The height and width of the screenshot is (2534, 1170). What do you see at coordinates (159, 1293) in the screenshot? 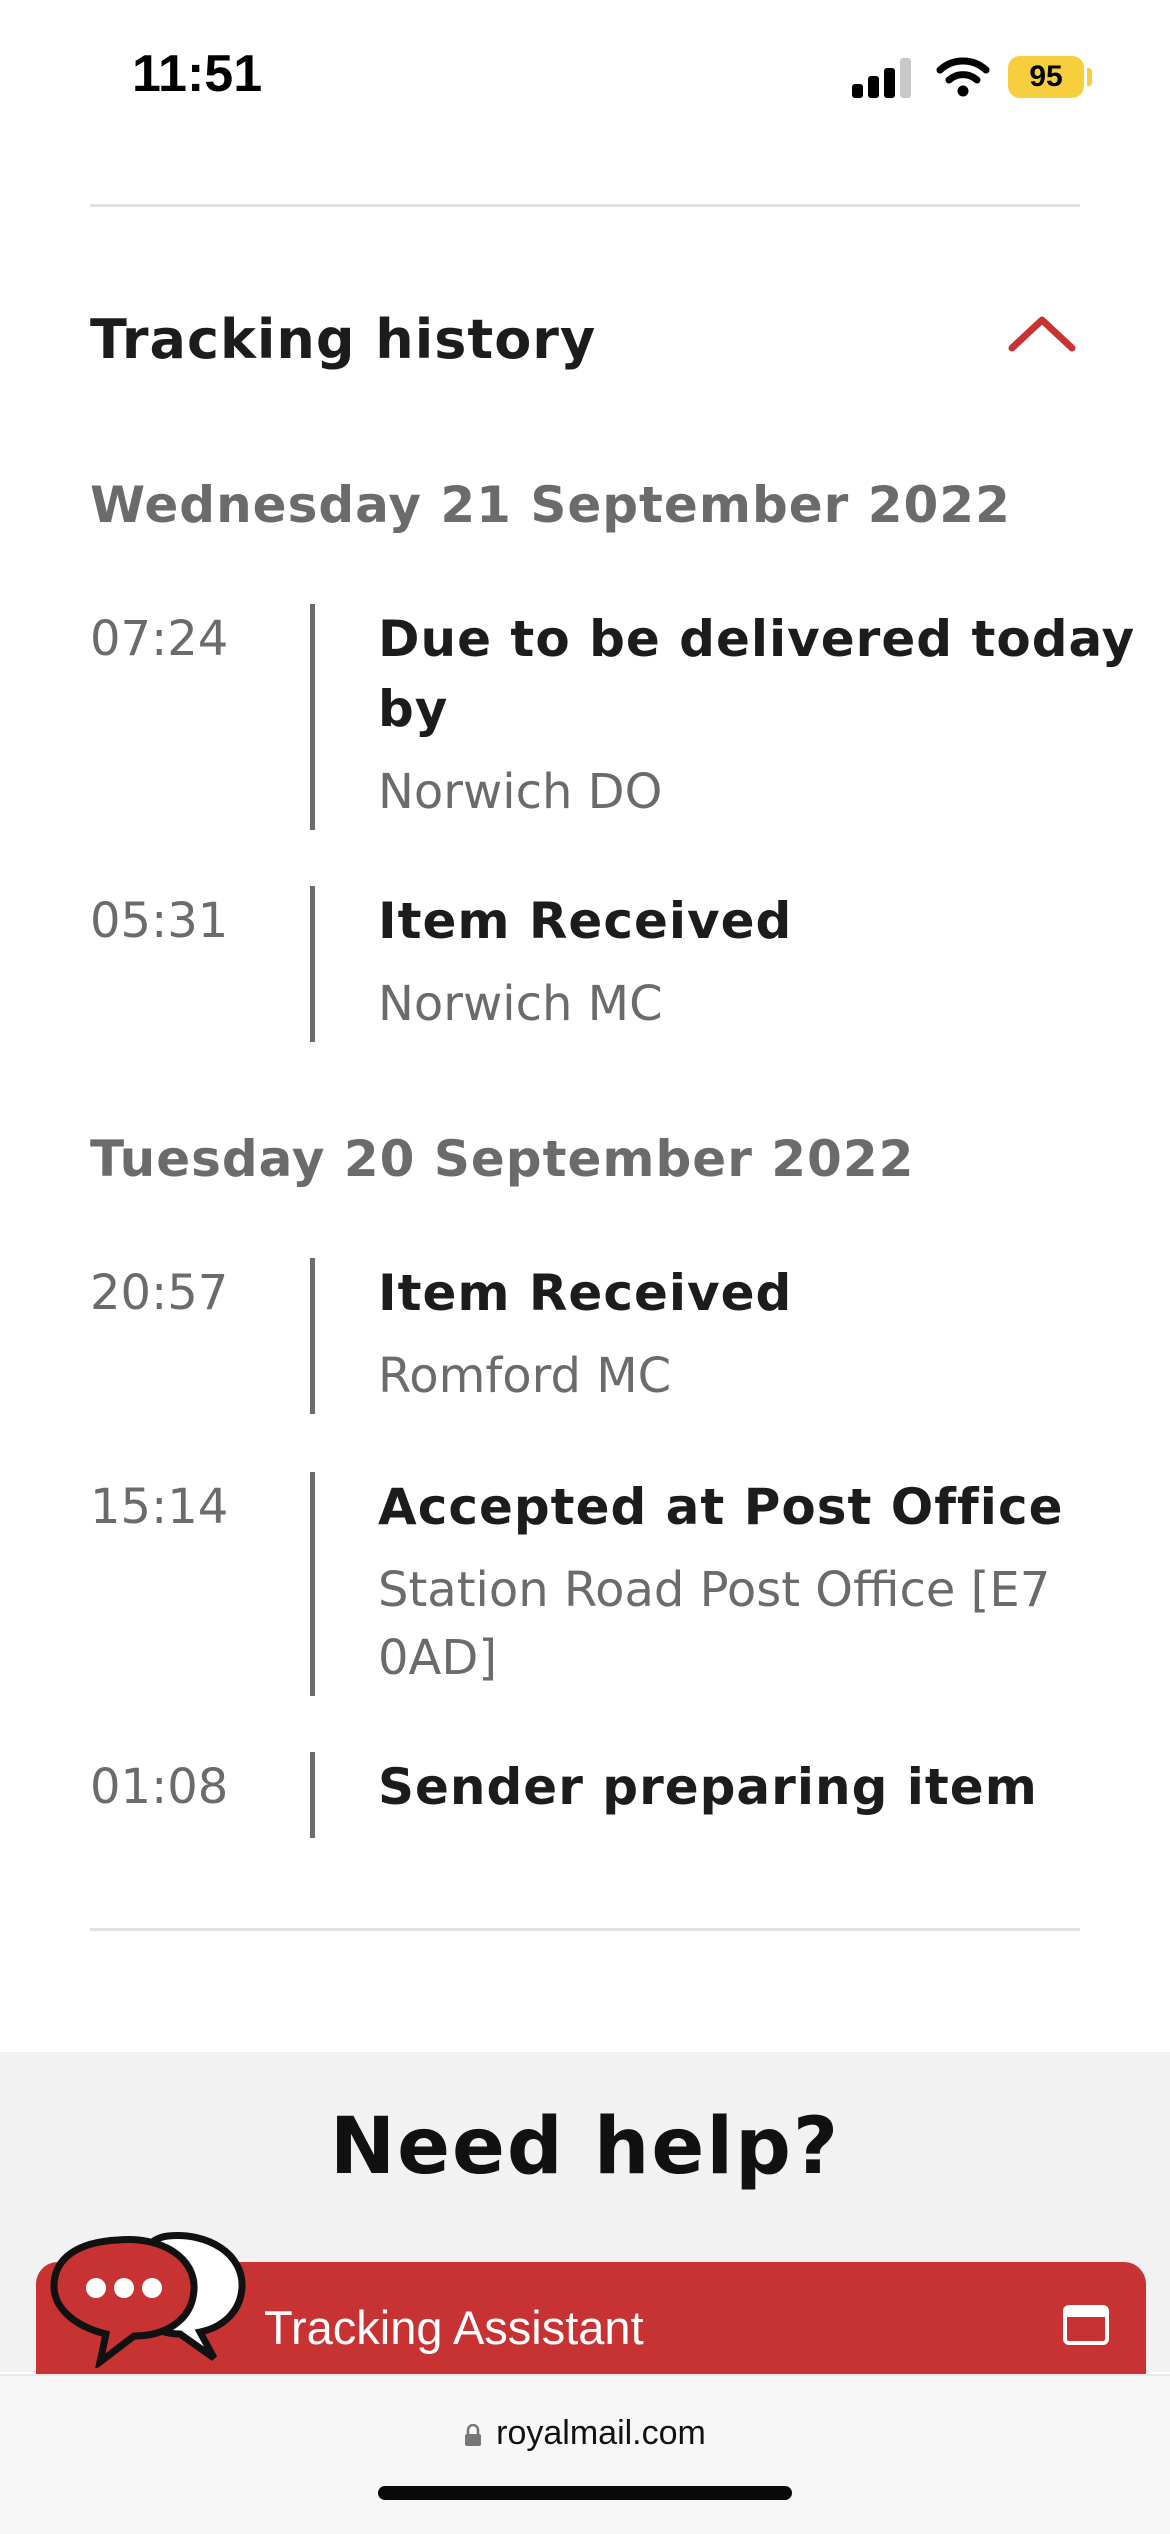
I see `event-time: 20:57` at bounding box center [159, 1293].